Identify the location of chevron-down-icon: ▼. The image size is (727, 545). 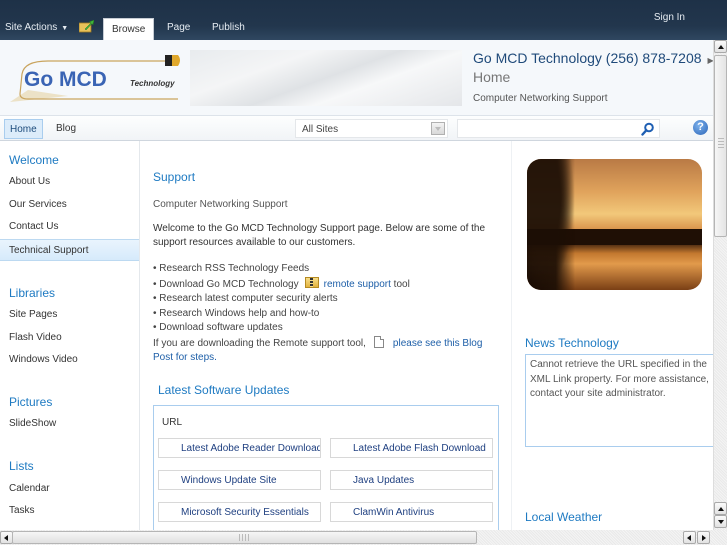
(65, 28).